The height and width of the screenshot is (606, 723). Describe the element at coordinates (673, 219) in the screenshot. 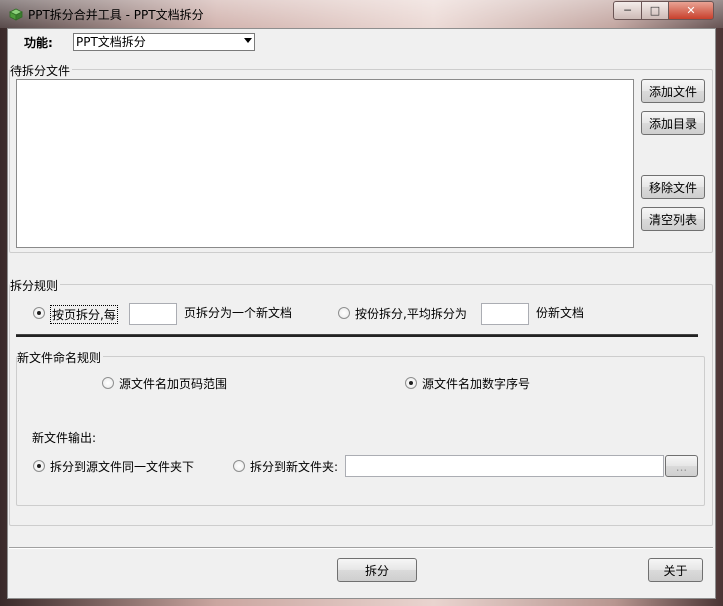

I see `clear-list-button: 清空列表` at that location.